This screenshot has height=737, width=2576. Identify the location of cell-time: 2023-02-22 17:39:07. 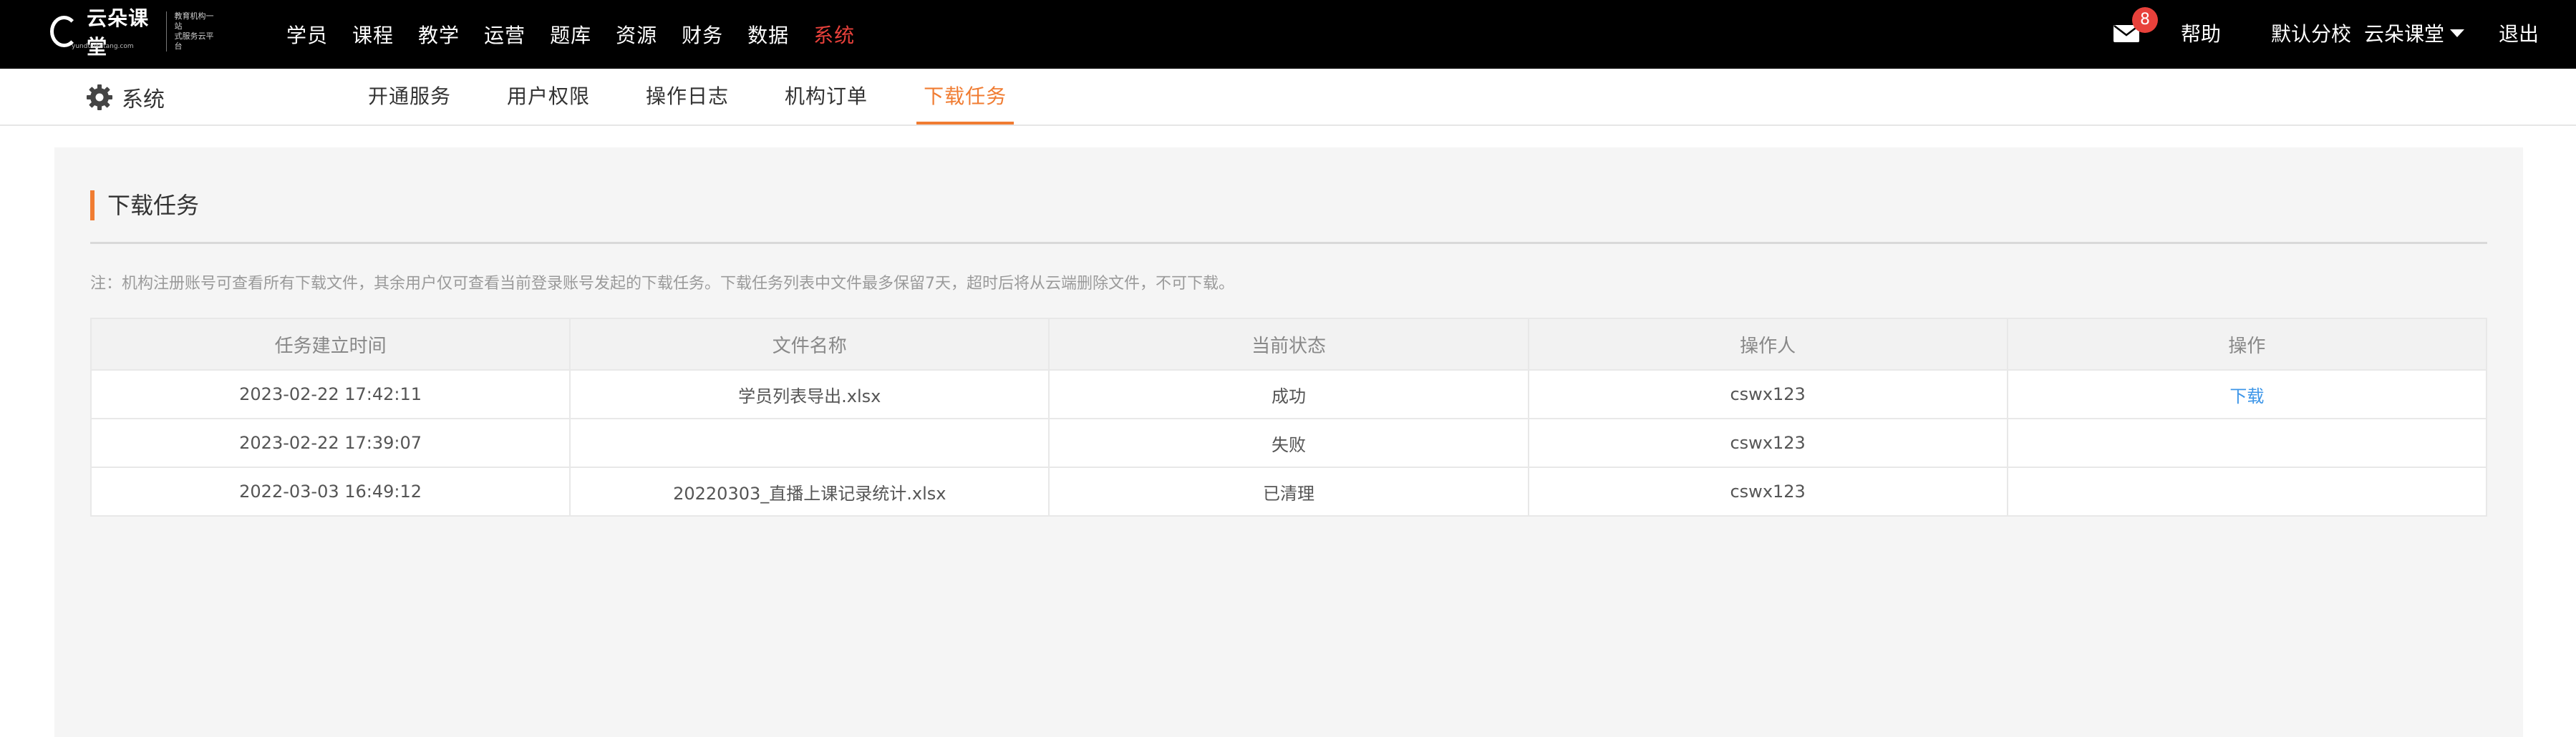
(330, 443).